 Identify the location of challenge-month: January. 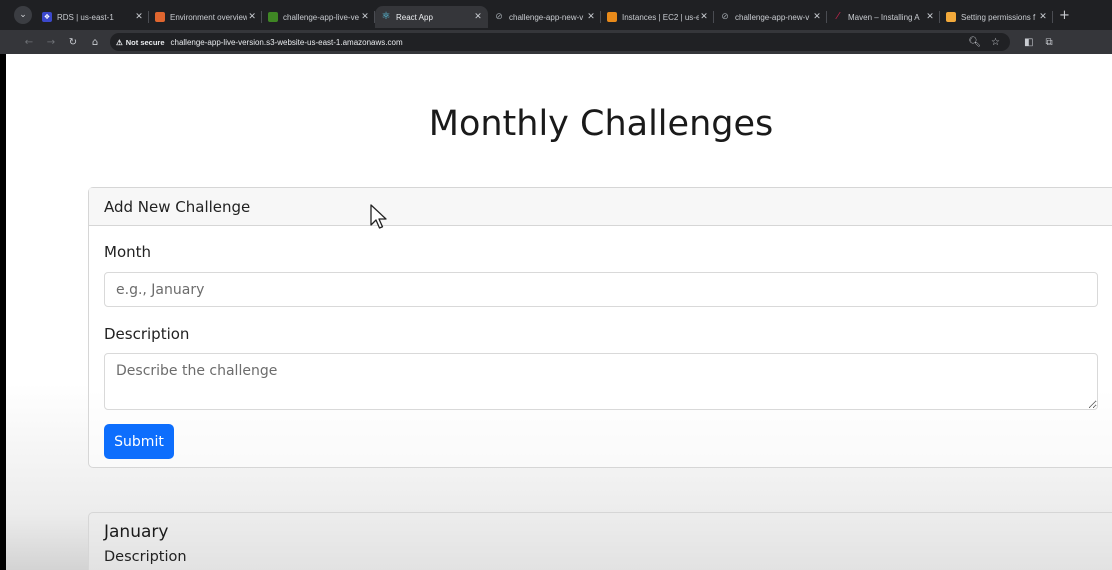
(136, 532).